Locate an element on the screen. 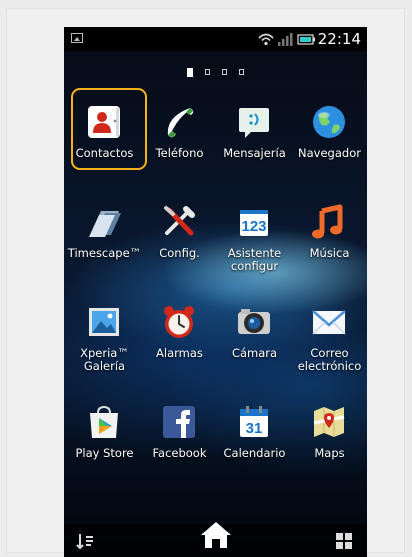 Image resolution: width=412 pixels, height=557 pixels. settings-tools-icon is located at coordinates (179, 221).